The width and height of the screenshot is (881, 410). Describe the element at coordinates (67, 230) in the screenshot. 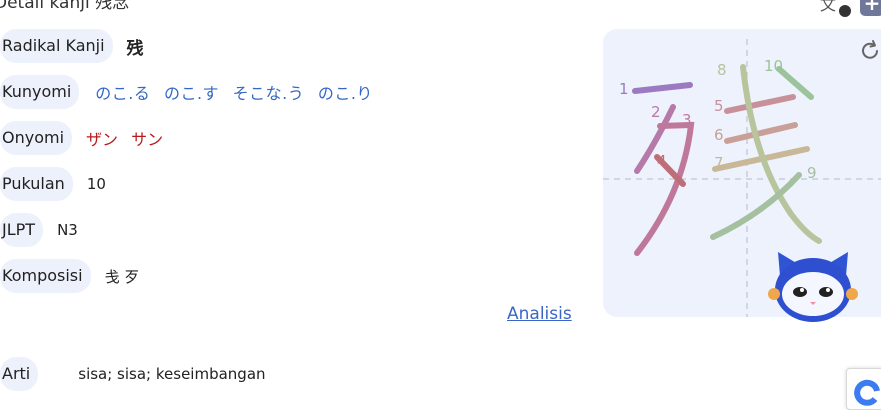

I see `jlpt-value: N3` at that location.